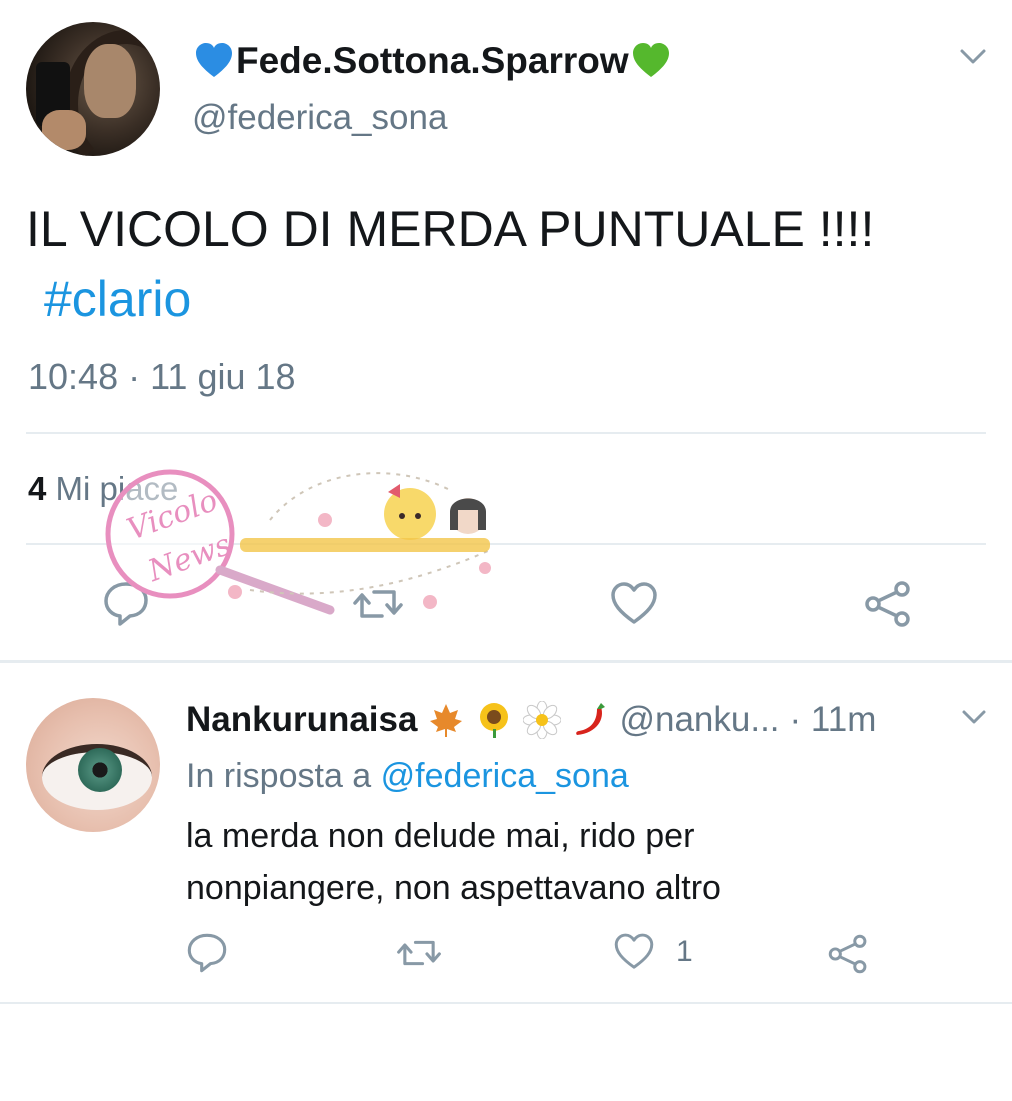 Image resolution: width=1012 pixels, height=1101 pixels. I want to click on like-count: 1, so click(684, 951).